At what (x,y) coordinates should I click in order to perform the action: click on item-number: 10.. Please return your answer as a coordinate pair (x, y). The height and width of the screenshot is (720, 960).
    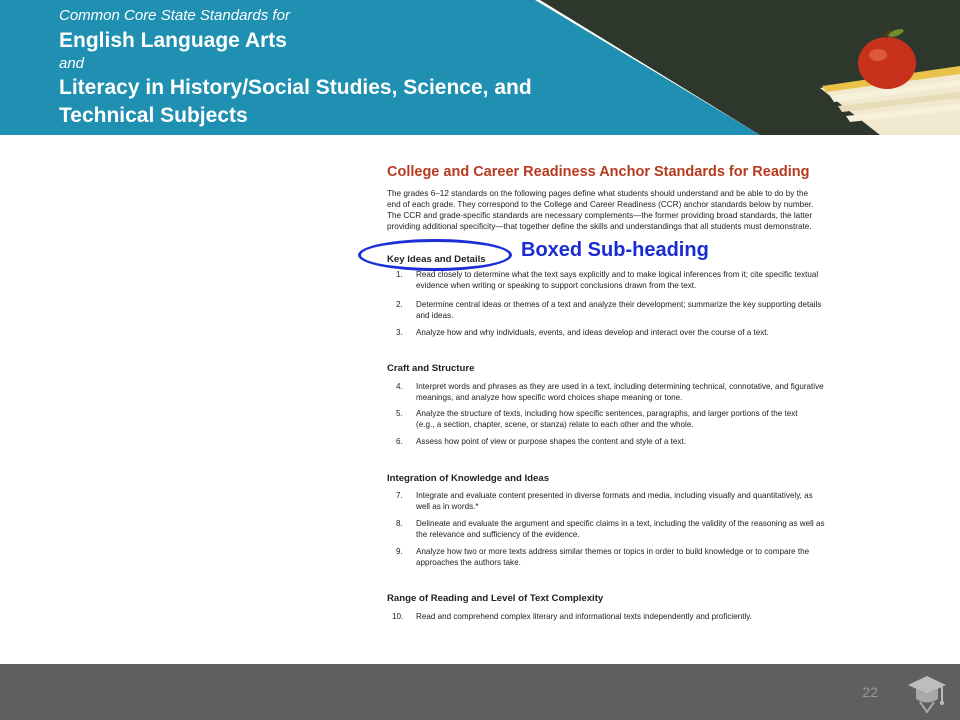
    Looking at the image, I should click on (398, 616).